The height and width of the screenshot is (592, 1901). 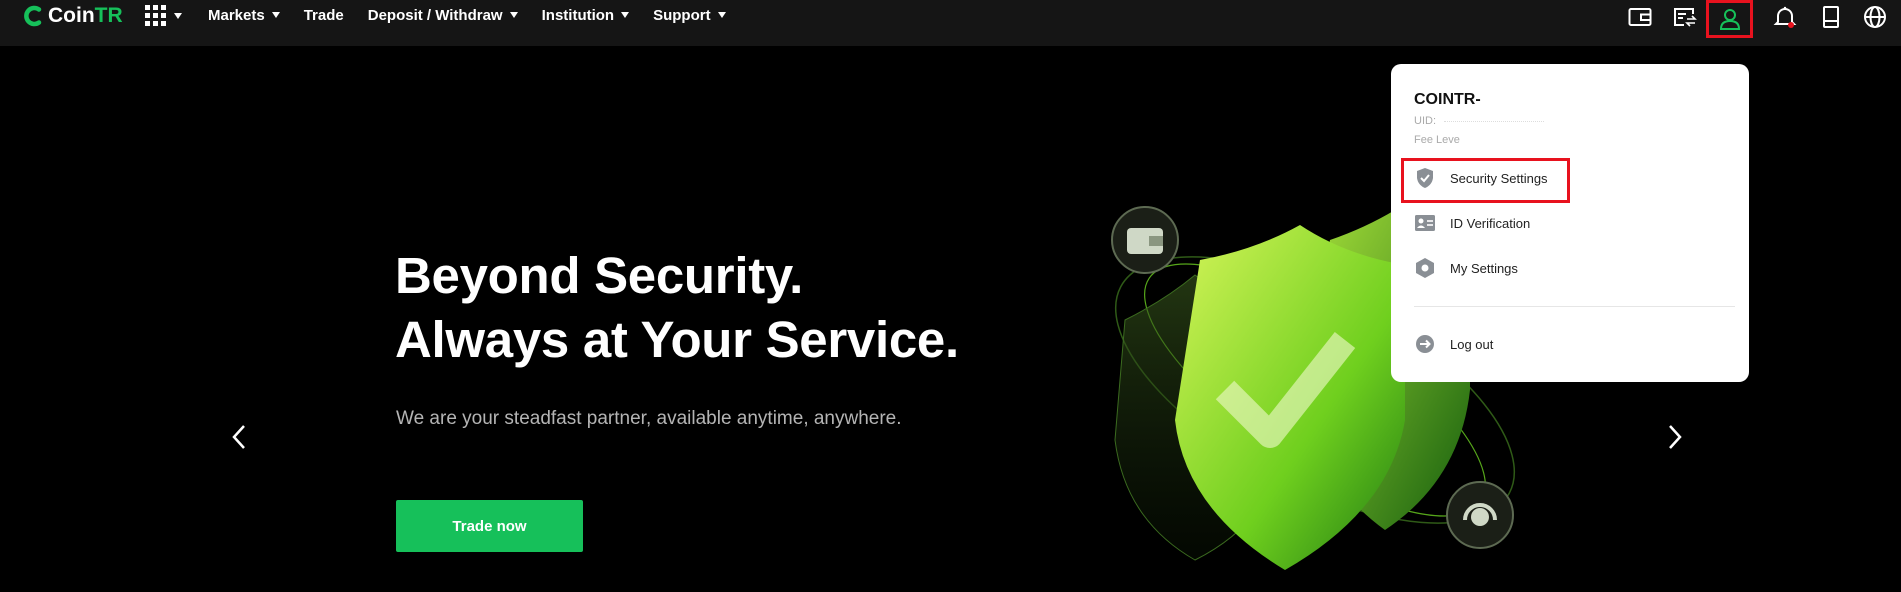 I want to click on menu-item-label: Security Settings, so click(x=1499, y=178).